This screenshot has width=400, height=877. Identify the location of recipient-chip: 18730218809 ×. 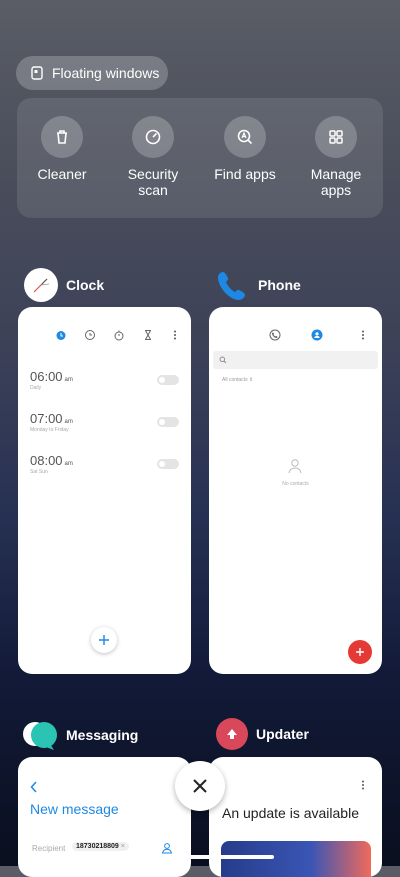
(100, 846).